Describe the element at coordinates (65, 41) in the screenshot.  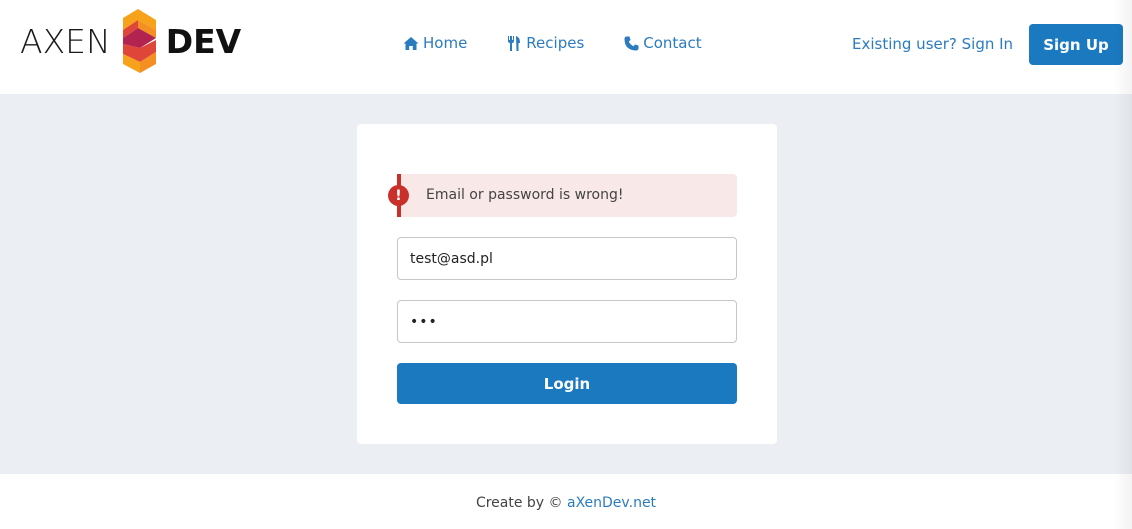
I see `logo-text-axen: AXEN` at that location.